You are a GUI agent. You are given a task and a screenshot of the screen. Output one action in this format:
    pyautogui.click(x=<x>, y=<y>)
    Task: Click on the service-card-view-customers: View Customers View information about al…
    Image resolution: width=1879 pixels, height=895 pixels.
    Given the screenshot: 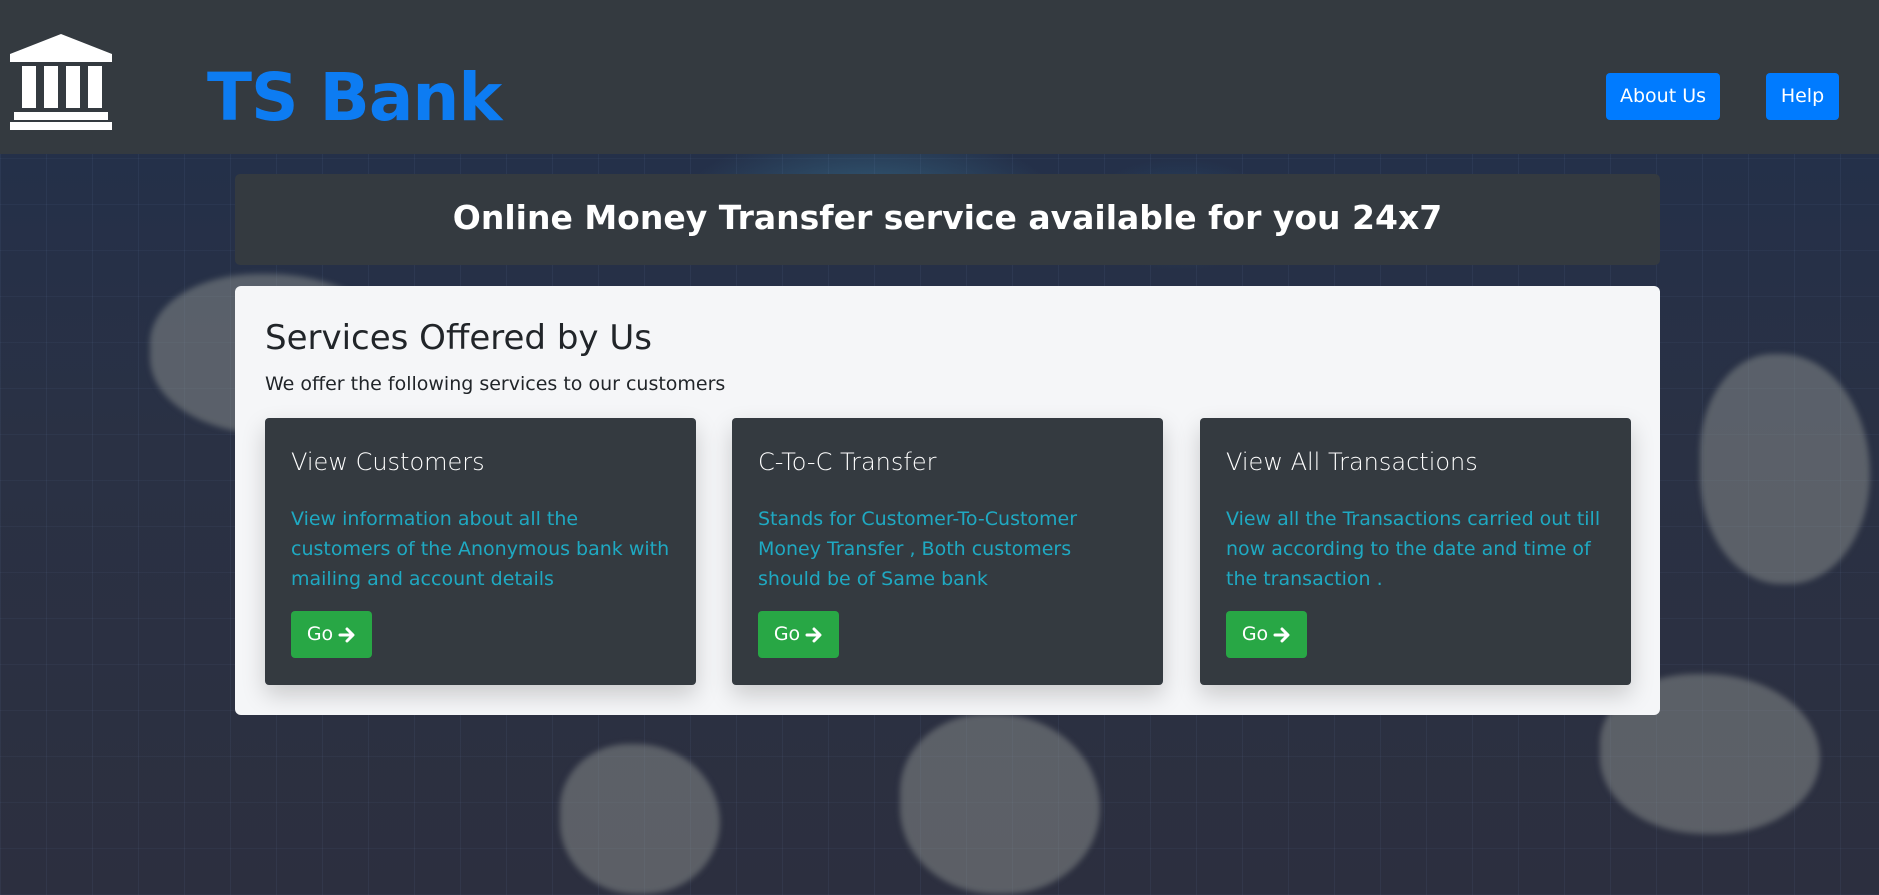 What is the action you would take?
    pyautogui.click(x=480, y=551)
    